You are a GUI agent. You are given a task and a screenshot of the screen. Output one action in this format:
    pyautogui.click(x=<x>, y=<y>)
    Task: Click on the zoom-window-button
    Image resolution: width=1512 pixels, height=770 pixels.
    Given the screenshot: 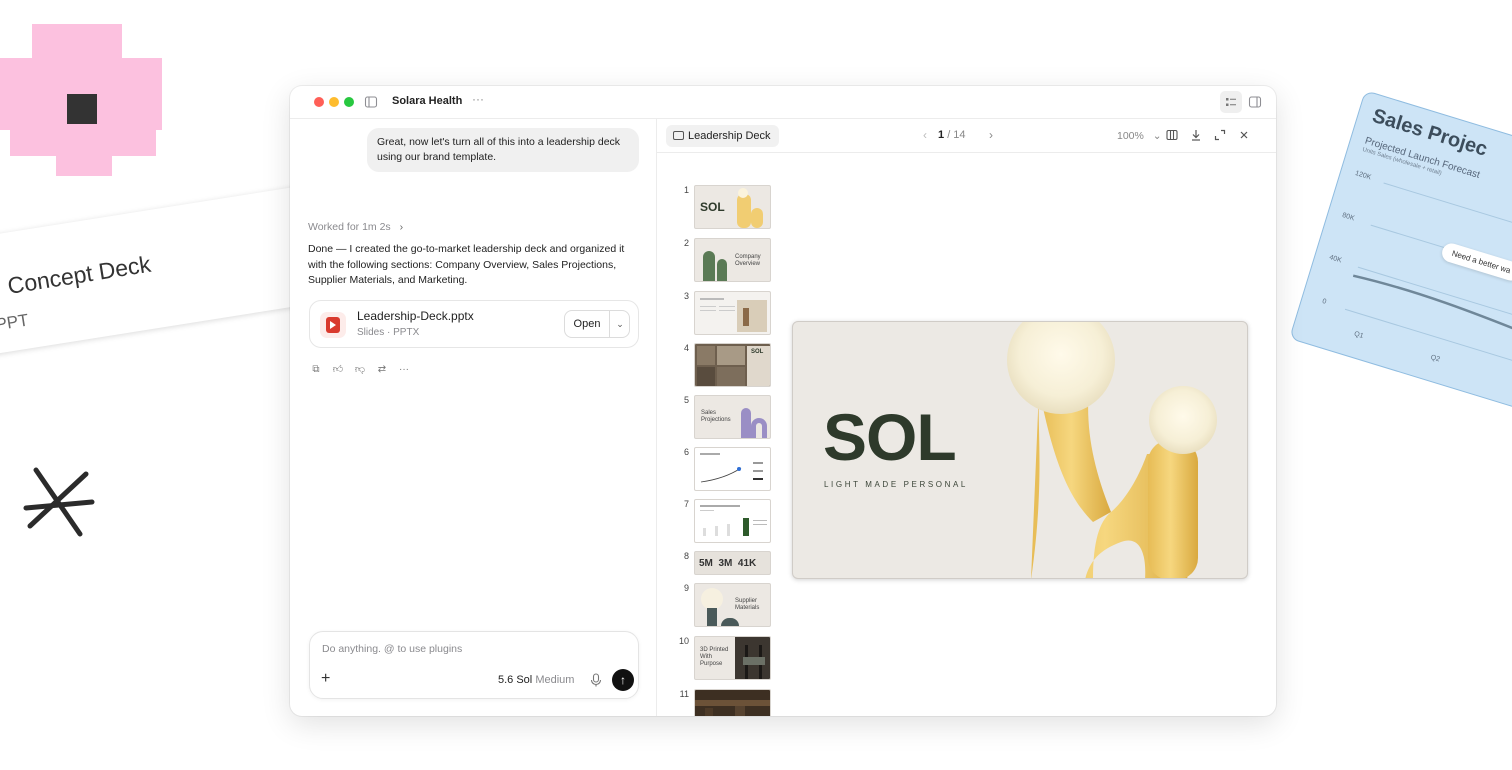 What is the action you would take?
    pyautogui.click(x=349, y=102)
    